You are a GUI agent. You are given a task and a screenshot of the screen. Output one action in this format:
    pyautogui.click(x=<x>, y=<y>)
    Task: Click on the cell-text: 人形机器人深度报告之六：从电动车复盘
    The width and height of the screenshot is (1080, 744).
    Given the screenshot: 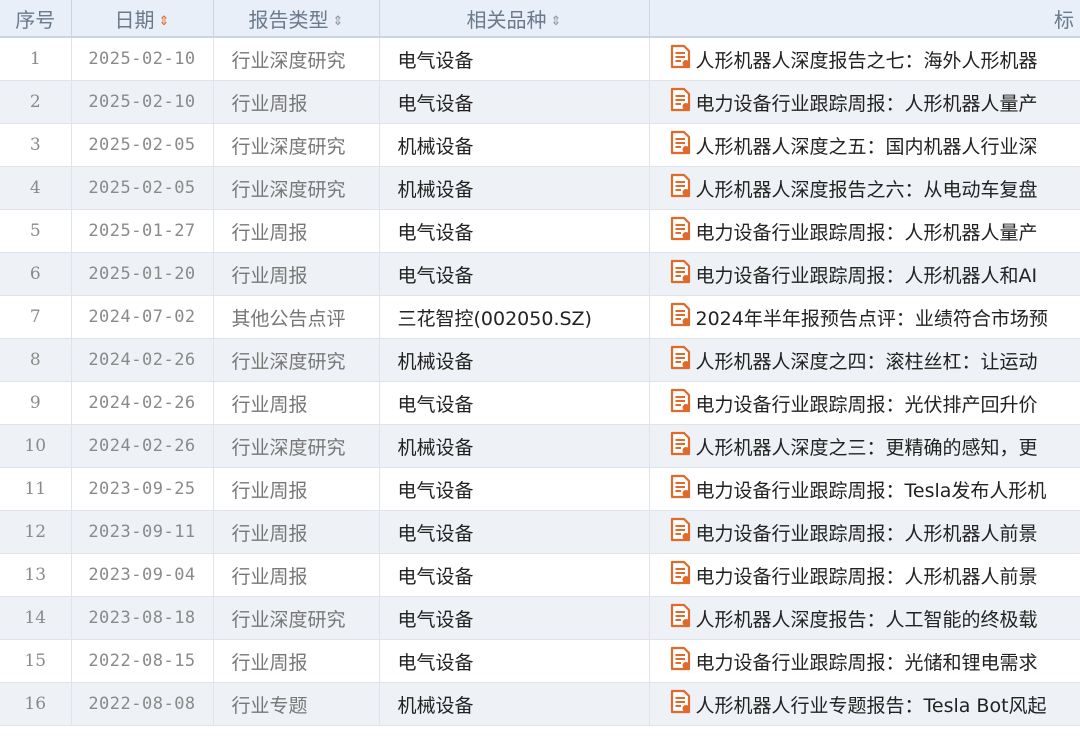 What is the action you would take?
    pyautogui.click(x=867, y=190)
    